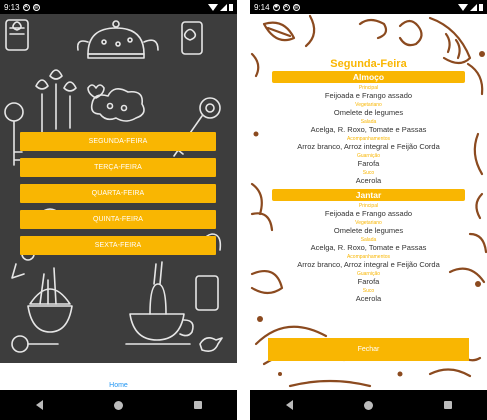 The image size is (487, 420). Describe the element at coordinates (118, 385) in the screenshot. I see `tab-home: Home` at that location.